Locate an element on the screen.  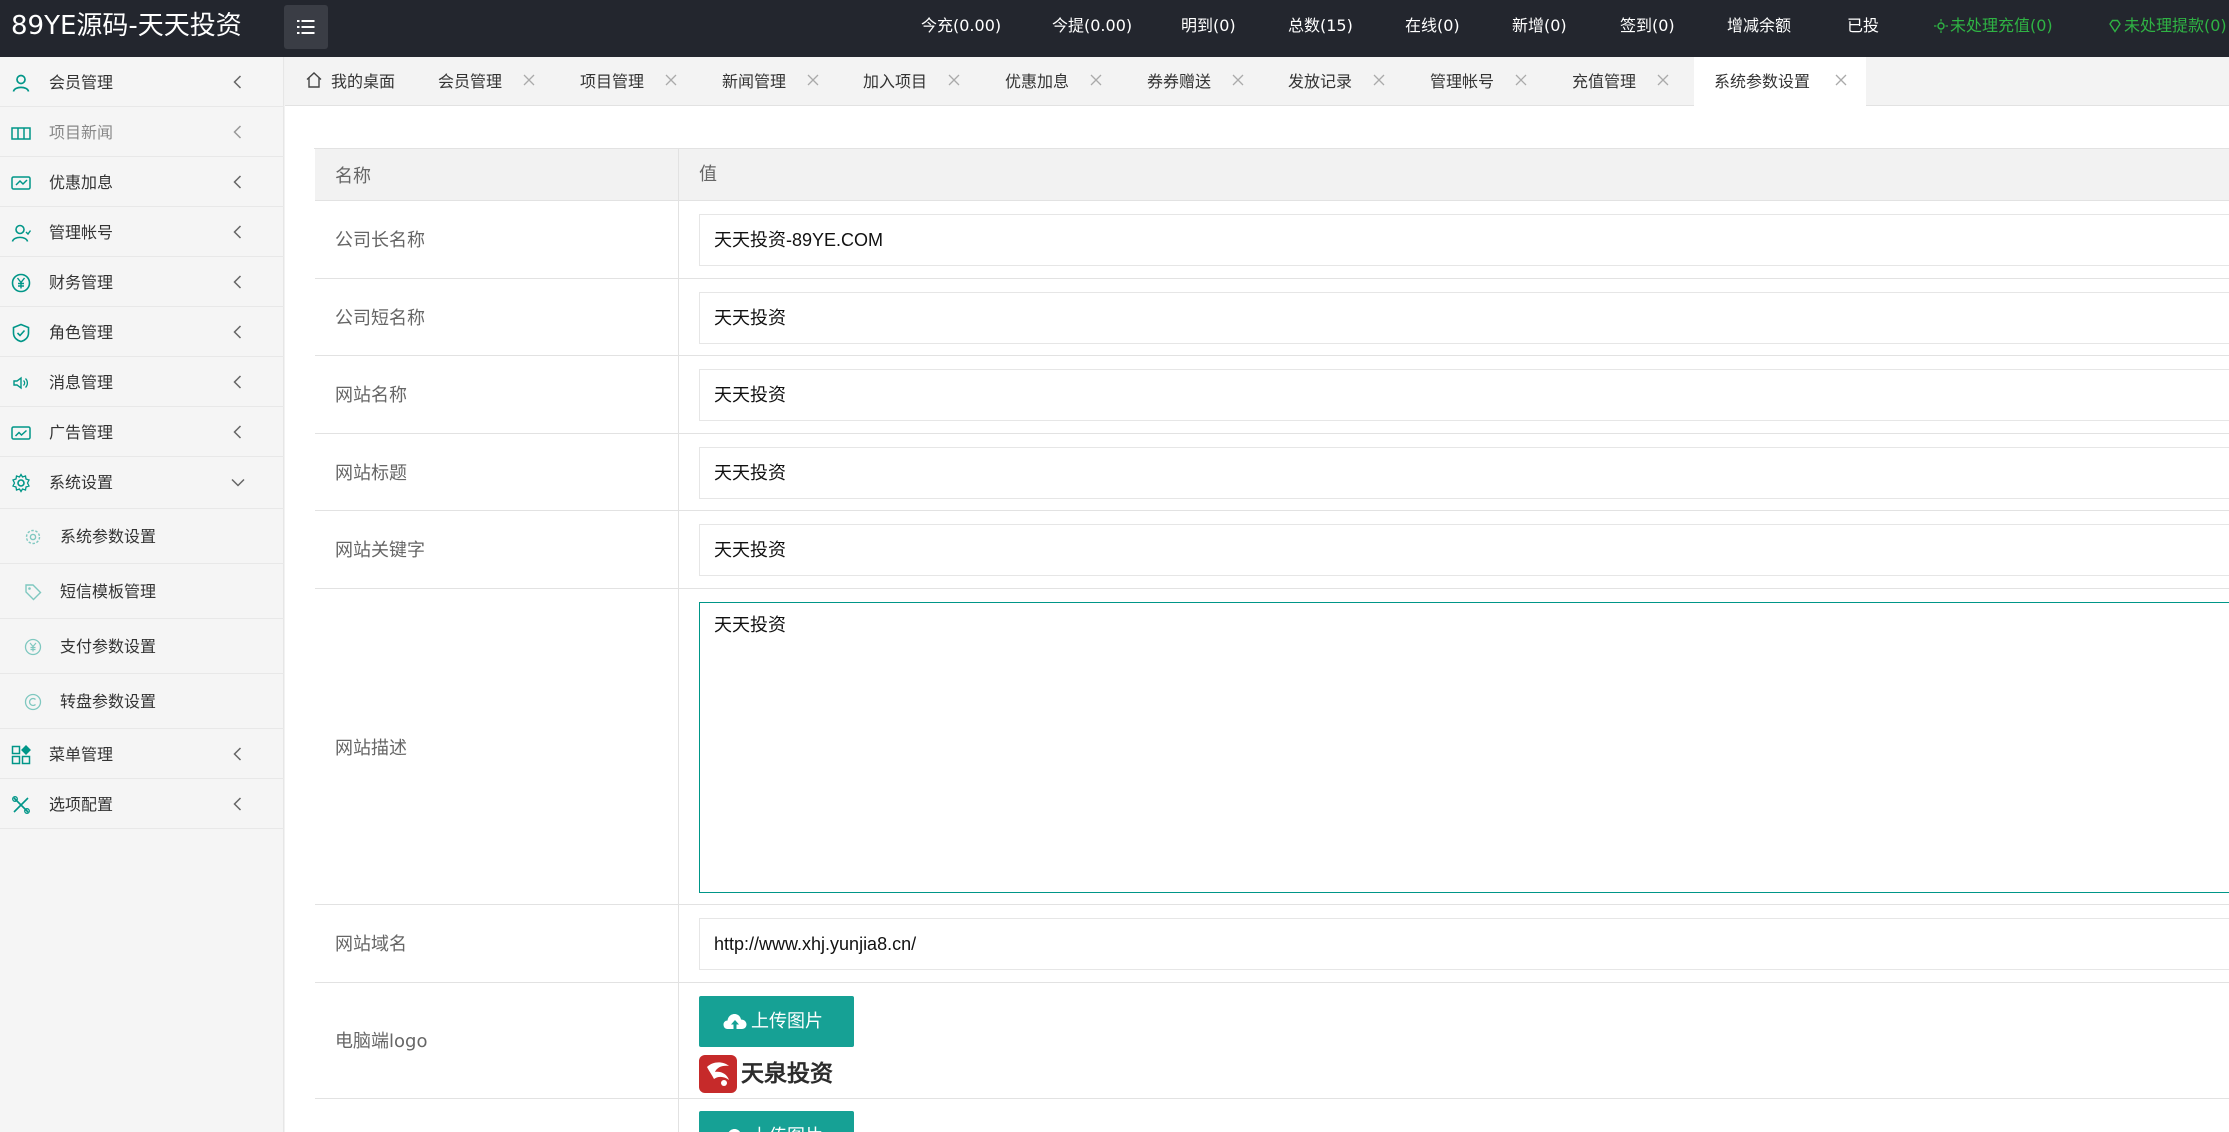
row-name-cell is located at coordinates (497, 1115).